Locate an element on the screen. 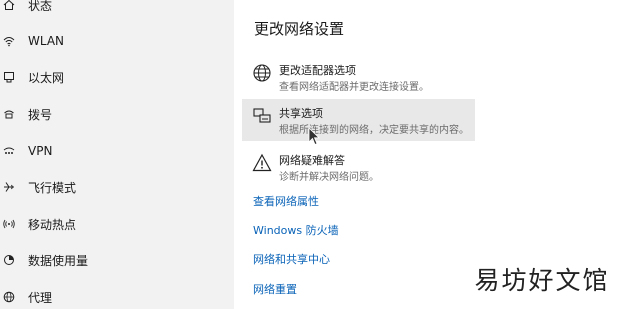 This screenshot has height=309, width=620. network-troubleshooter: 网络疑难解答 诊断并解决网络问题。 is located at coordinates (358, 167).